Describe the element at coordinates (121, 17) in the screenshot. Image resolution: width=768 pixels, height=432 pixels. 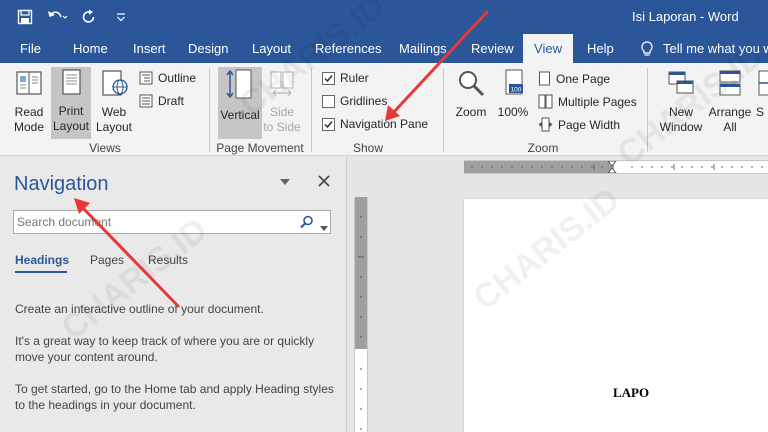
I see `customize-quick-access-button` at that location.